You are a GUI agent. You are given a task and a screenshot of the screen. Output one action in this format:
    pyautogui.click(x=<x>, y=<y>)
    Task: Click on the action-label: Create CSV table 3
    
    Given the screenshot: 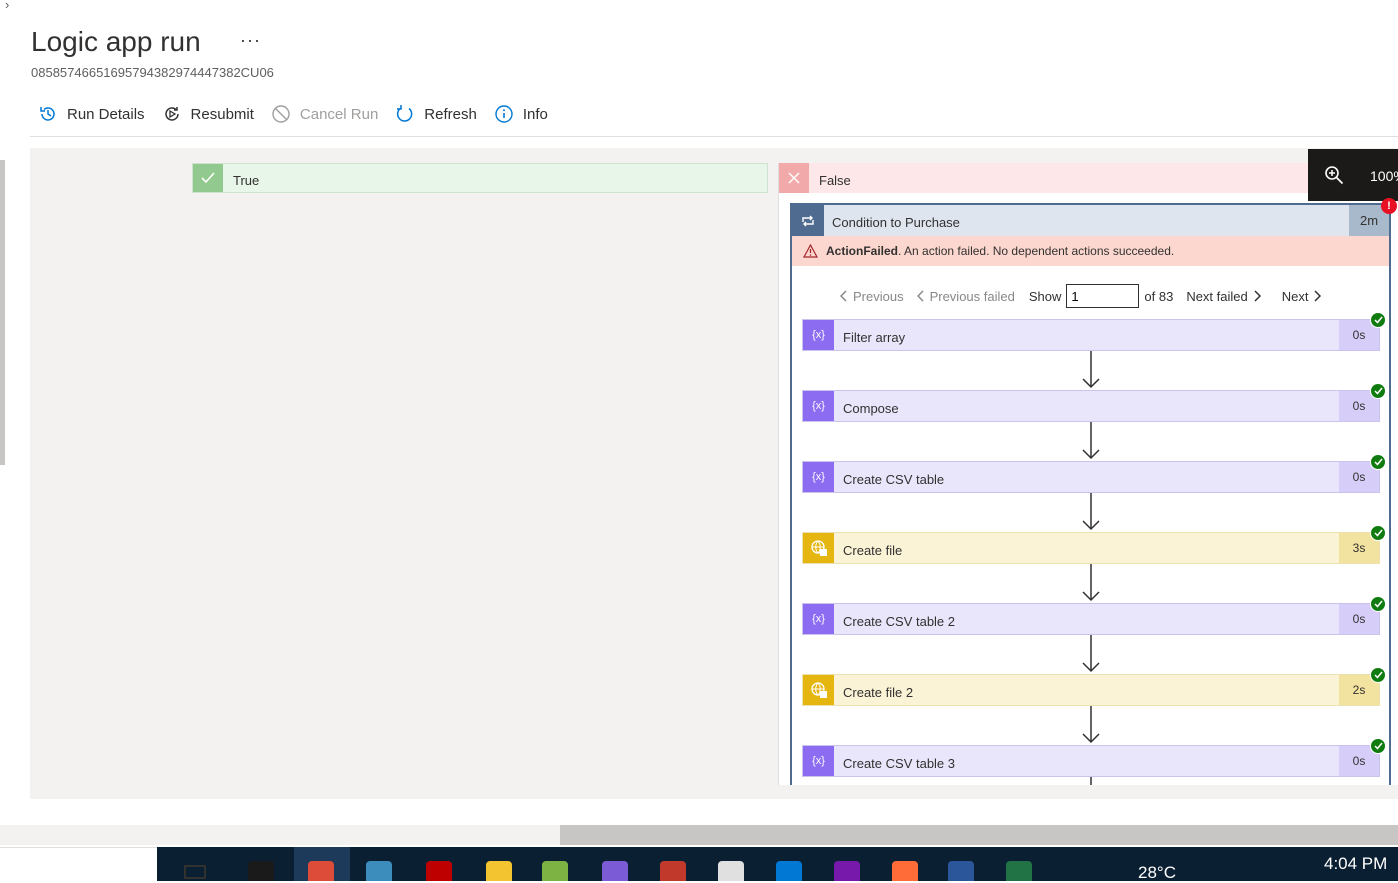 What is the action you would take?
    pyautogui.click(x=899, y=763)
    